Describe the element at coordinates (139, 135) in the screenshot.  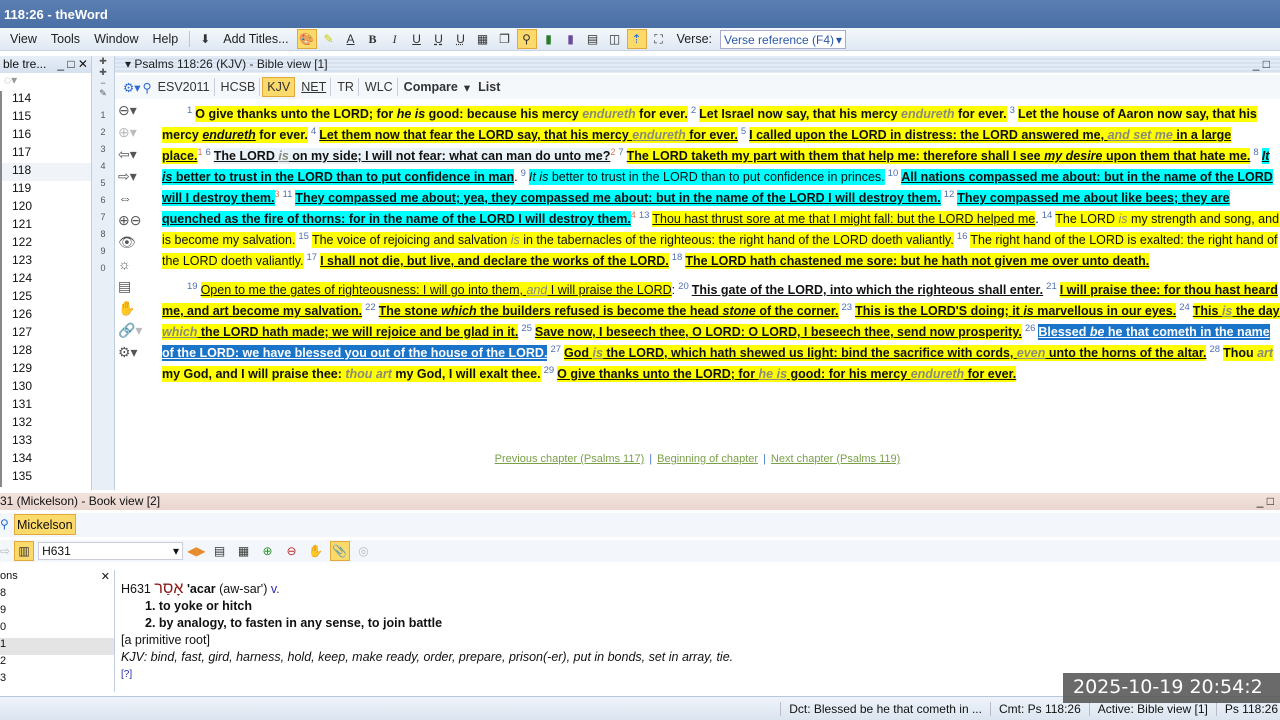
I see `forward-icon: ⊕▾` at that location.